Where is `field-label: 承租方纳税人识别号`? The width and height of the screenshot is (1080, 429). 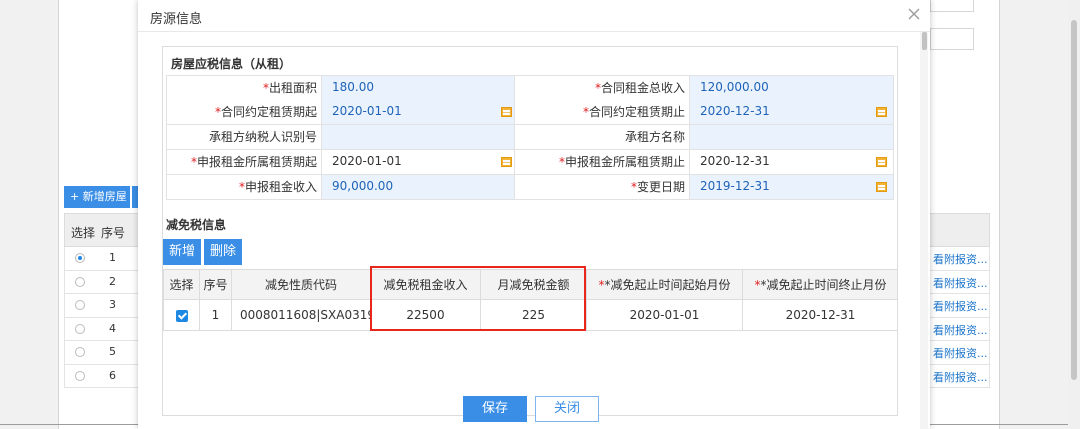 field-label: 承租方纳税人识别号 is located at coordinates (243, 137).